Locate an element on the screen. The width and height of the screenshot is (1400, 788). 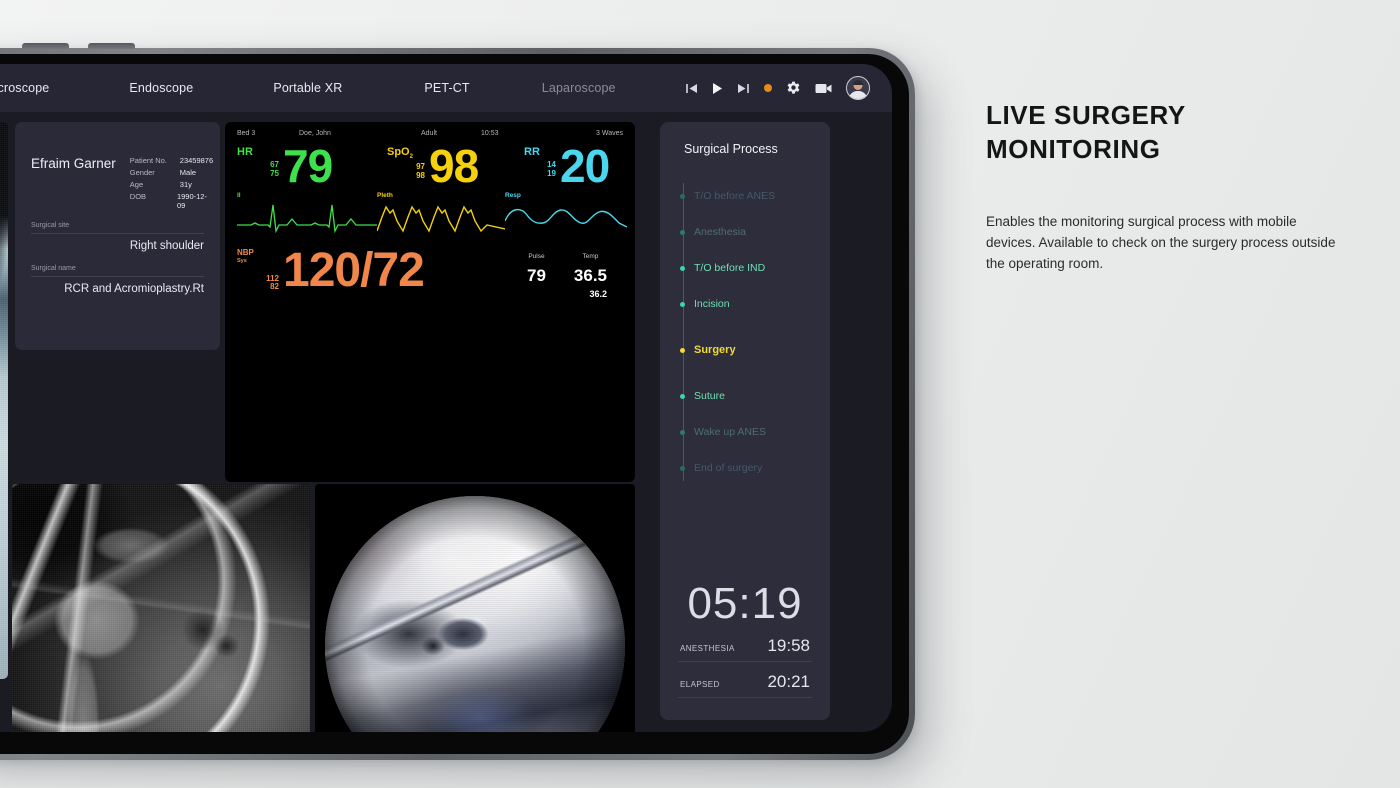
nbp-meta: NBP Sys 112 82 is located at coordinates (259, 270).